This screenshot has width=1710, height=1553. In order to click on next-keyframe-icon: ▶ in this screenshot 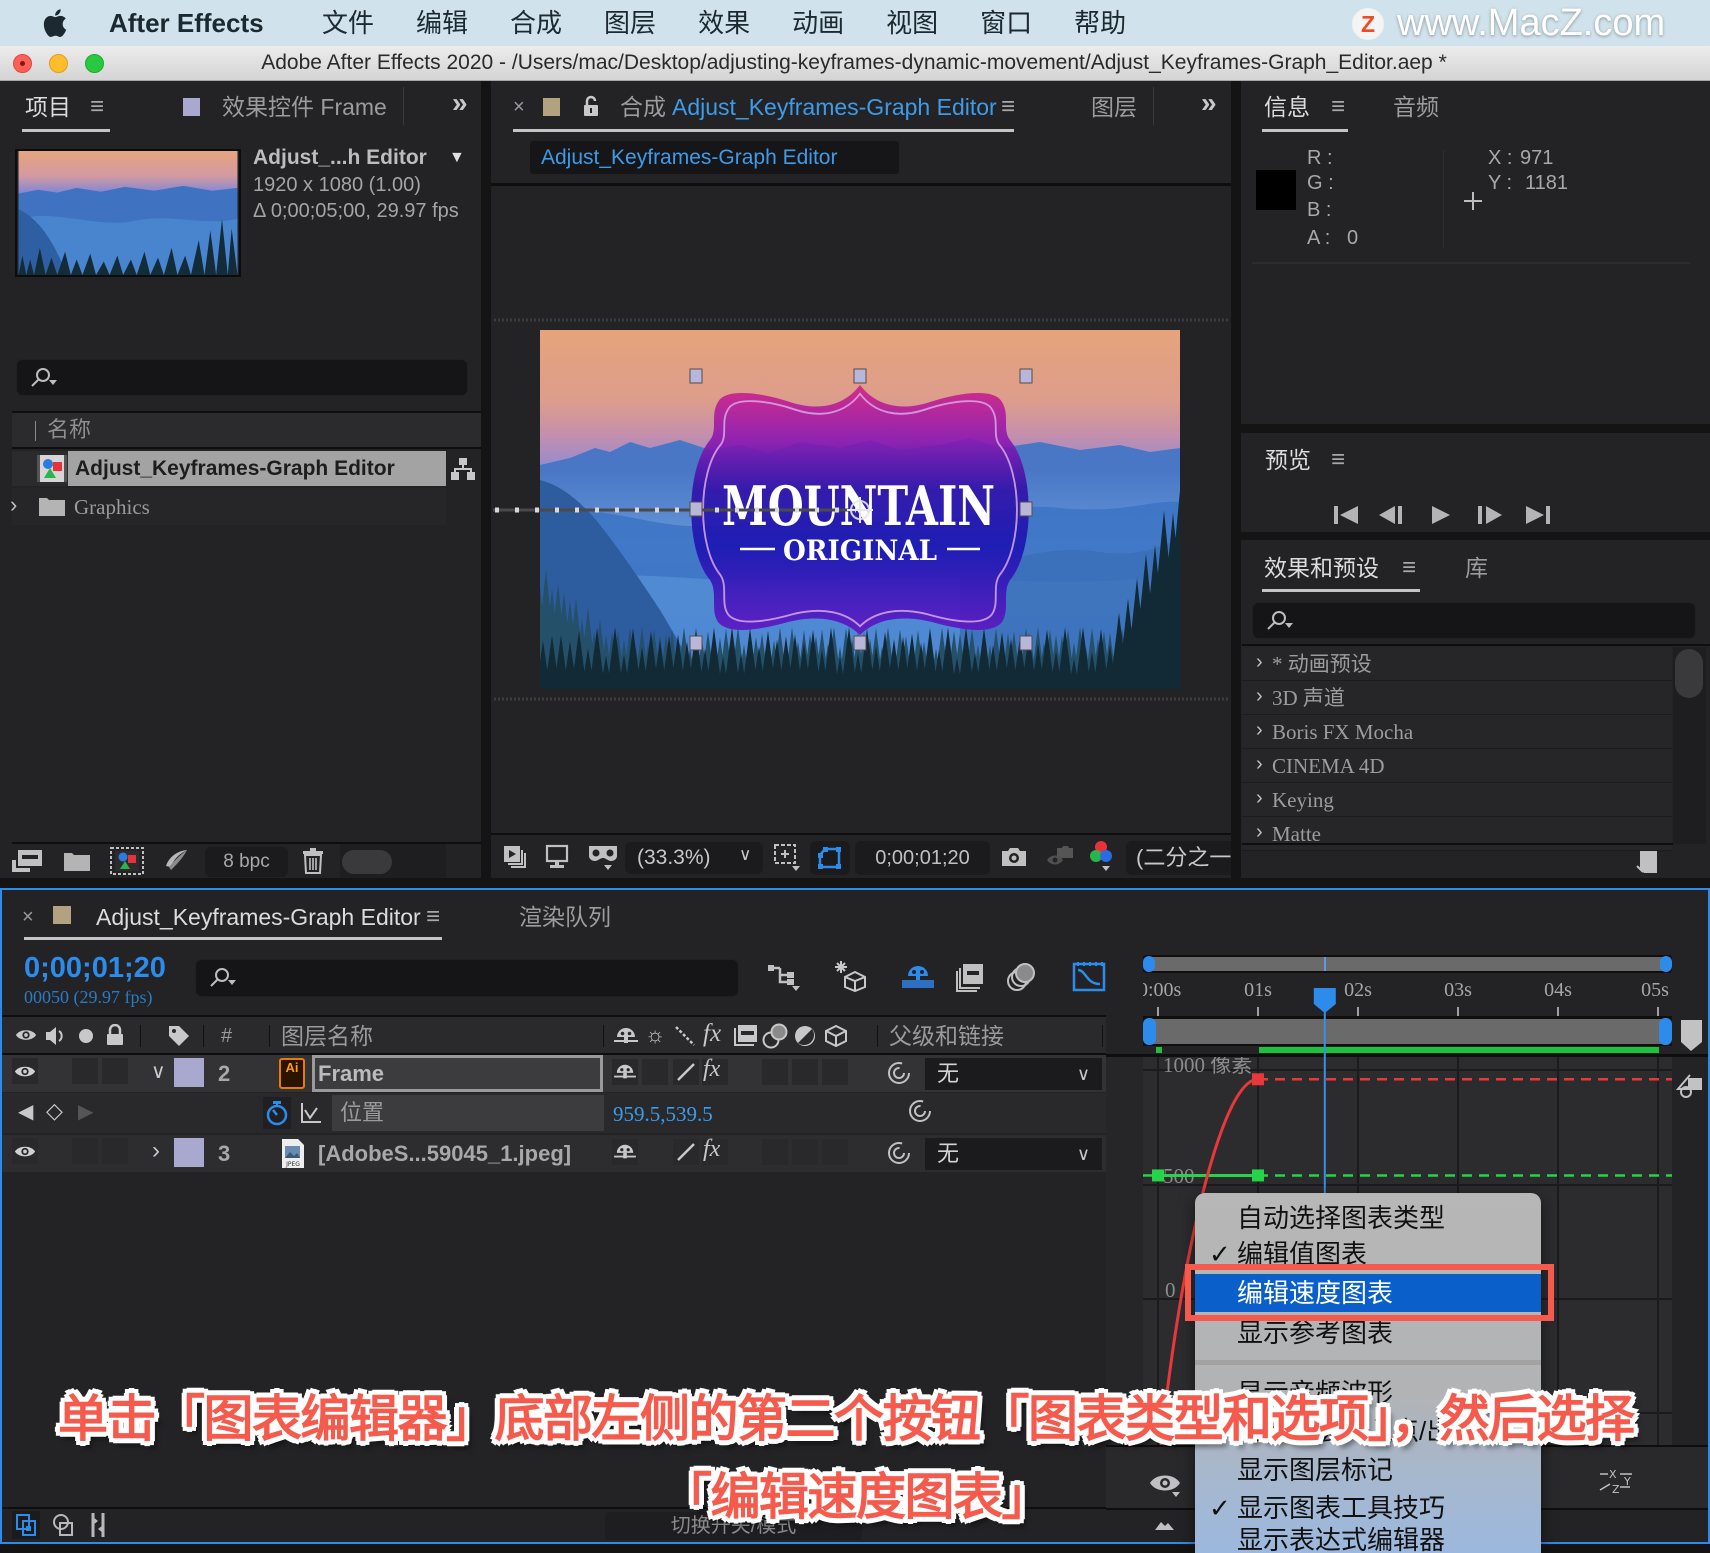, I will do `click(85, 1112)`.